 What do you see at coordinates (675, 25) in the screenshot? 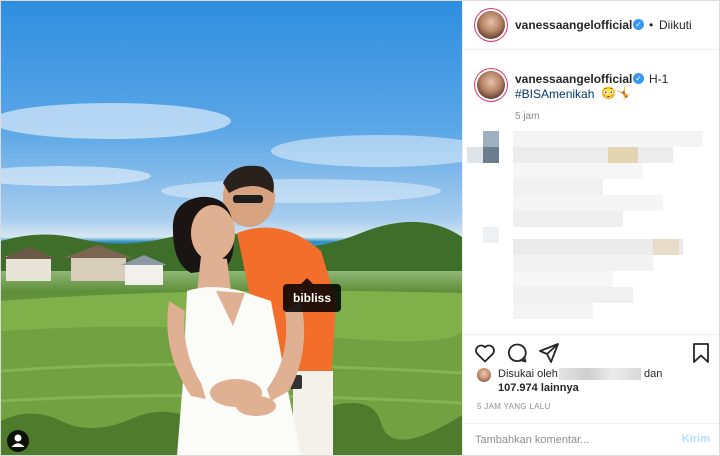
I see `follow-status-button: Diikuti` at bounding box center [675, 25].